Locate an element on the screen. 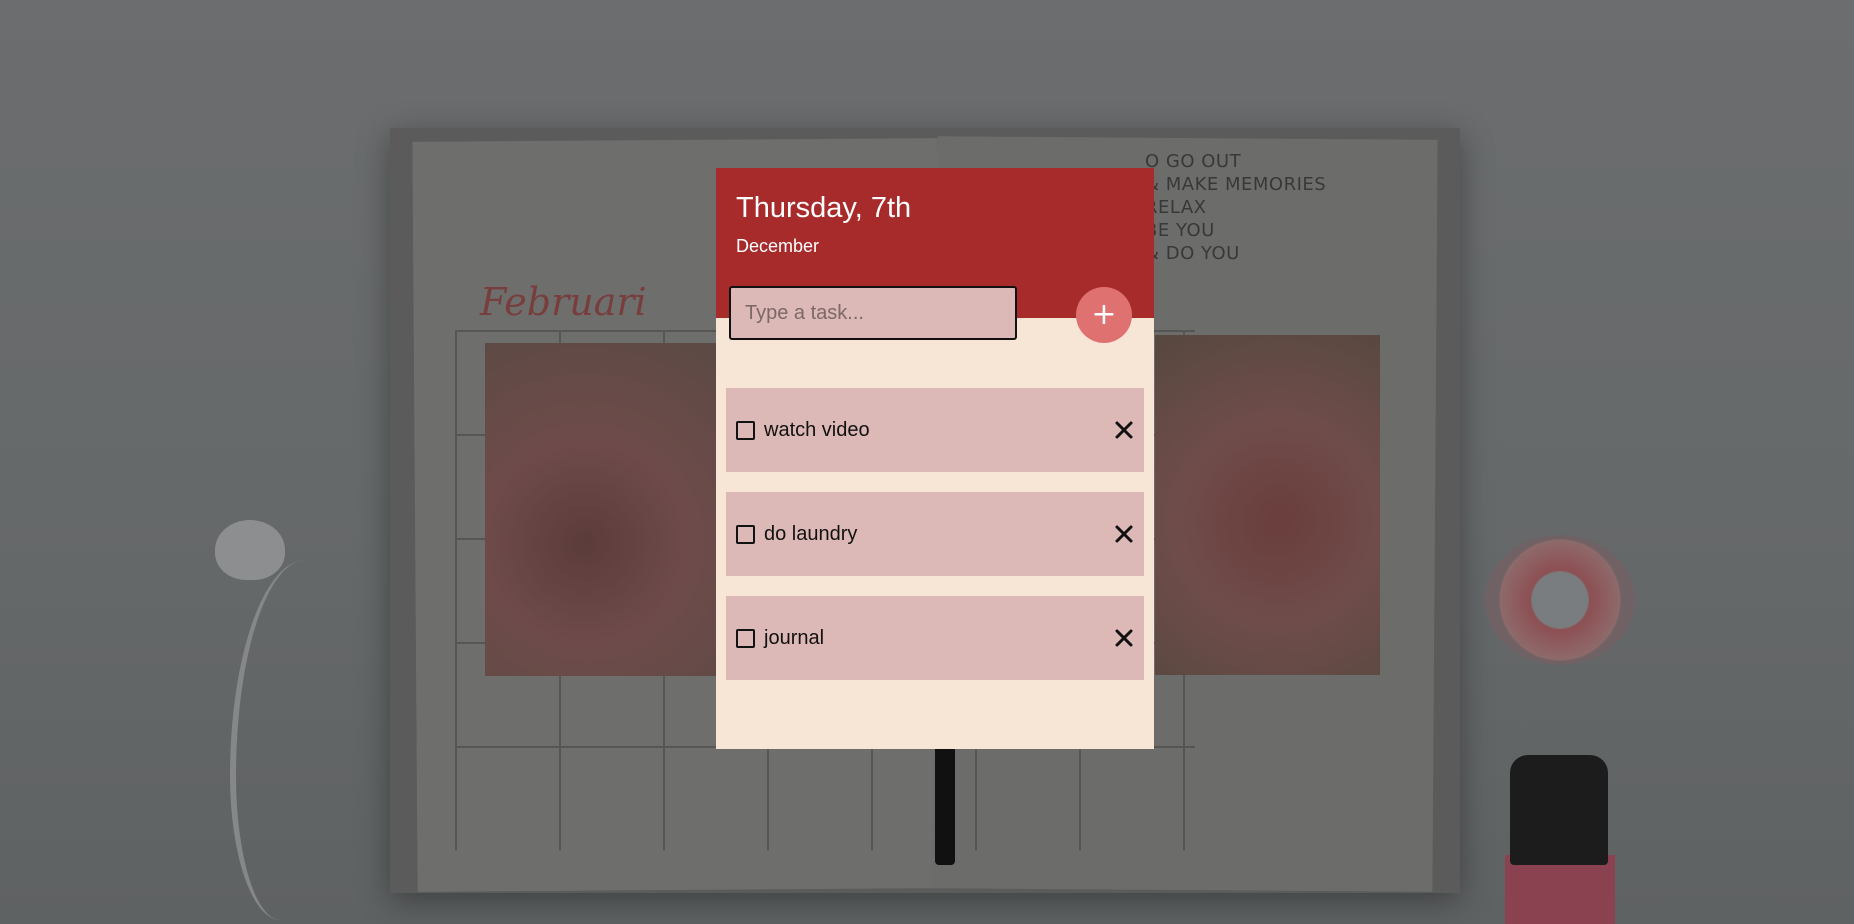 The width and height of the screenshot is (1854, 924). marker-body is located at coordinates (1560, 889).